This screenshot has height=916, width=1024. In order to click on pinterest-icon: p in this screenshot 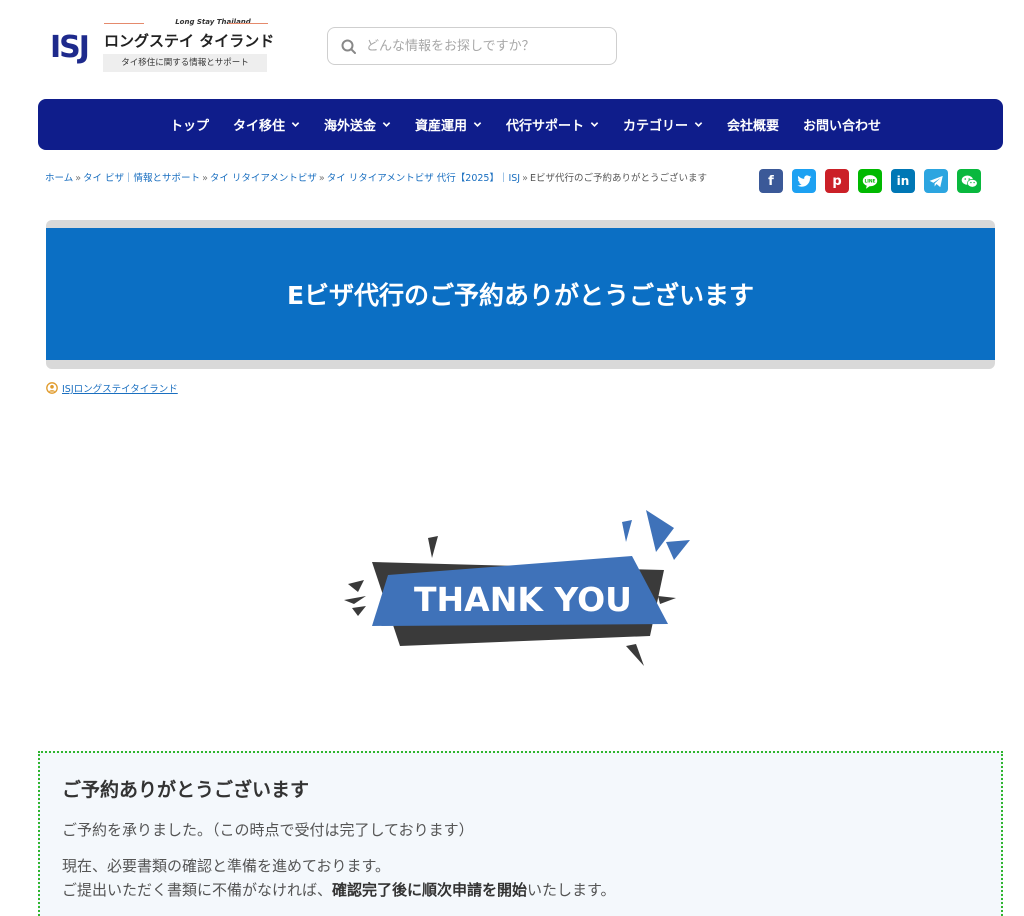, I will do `click(837, 181)`.